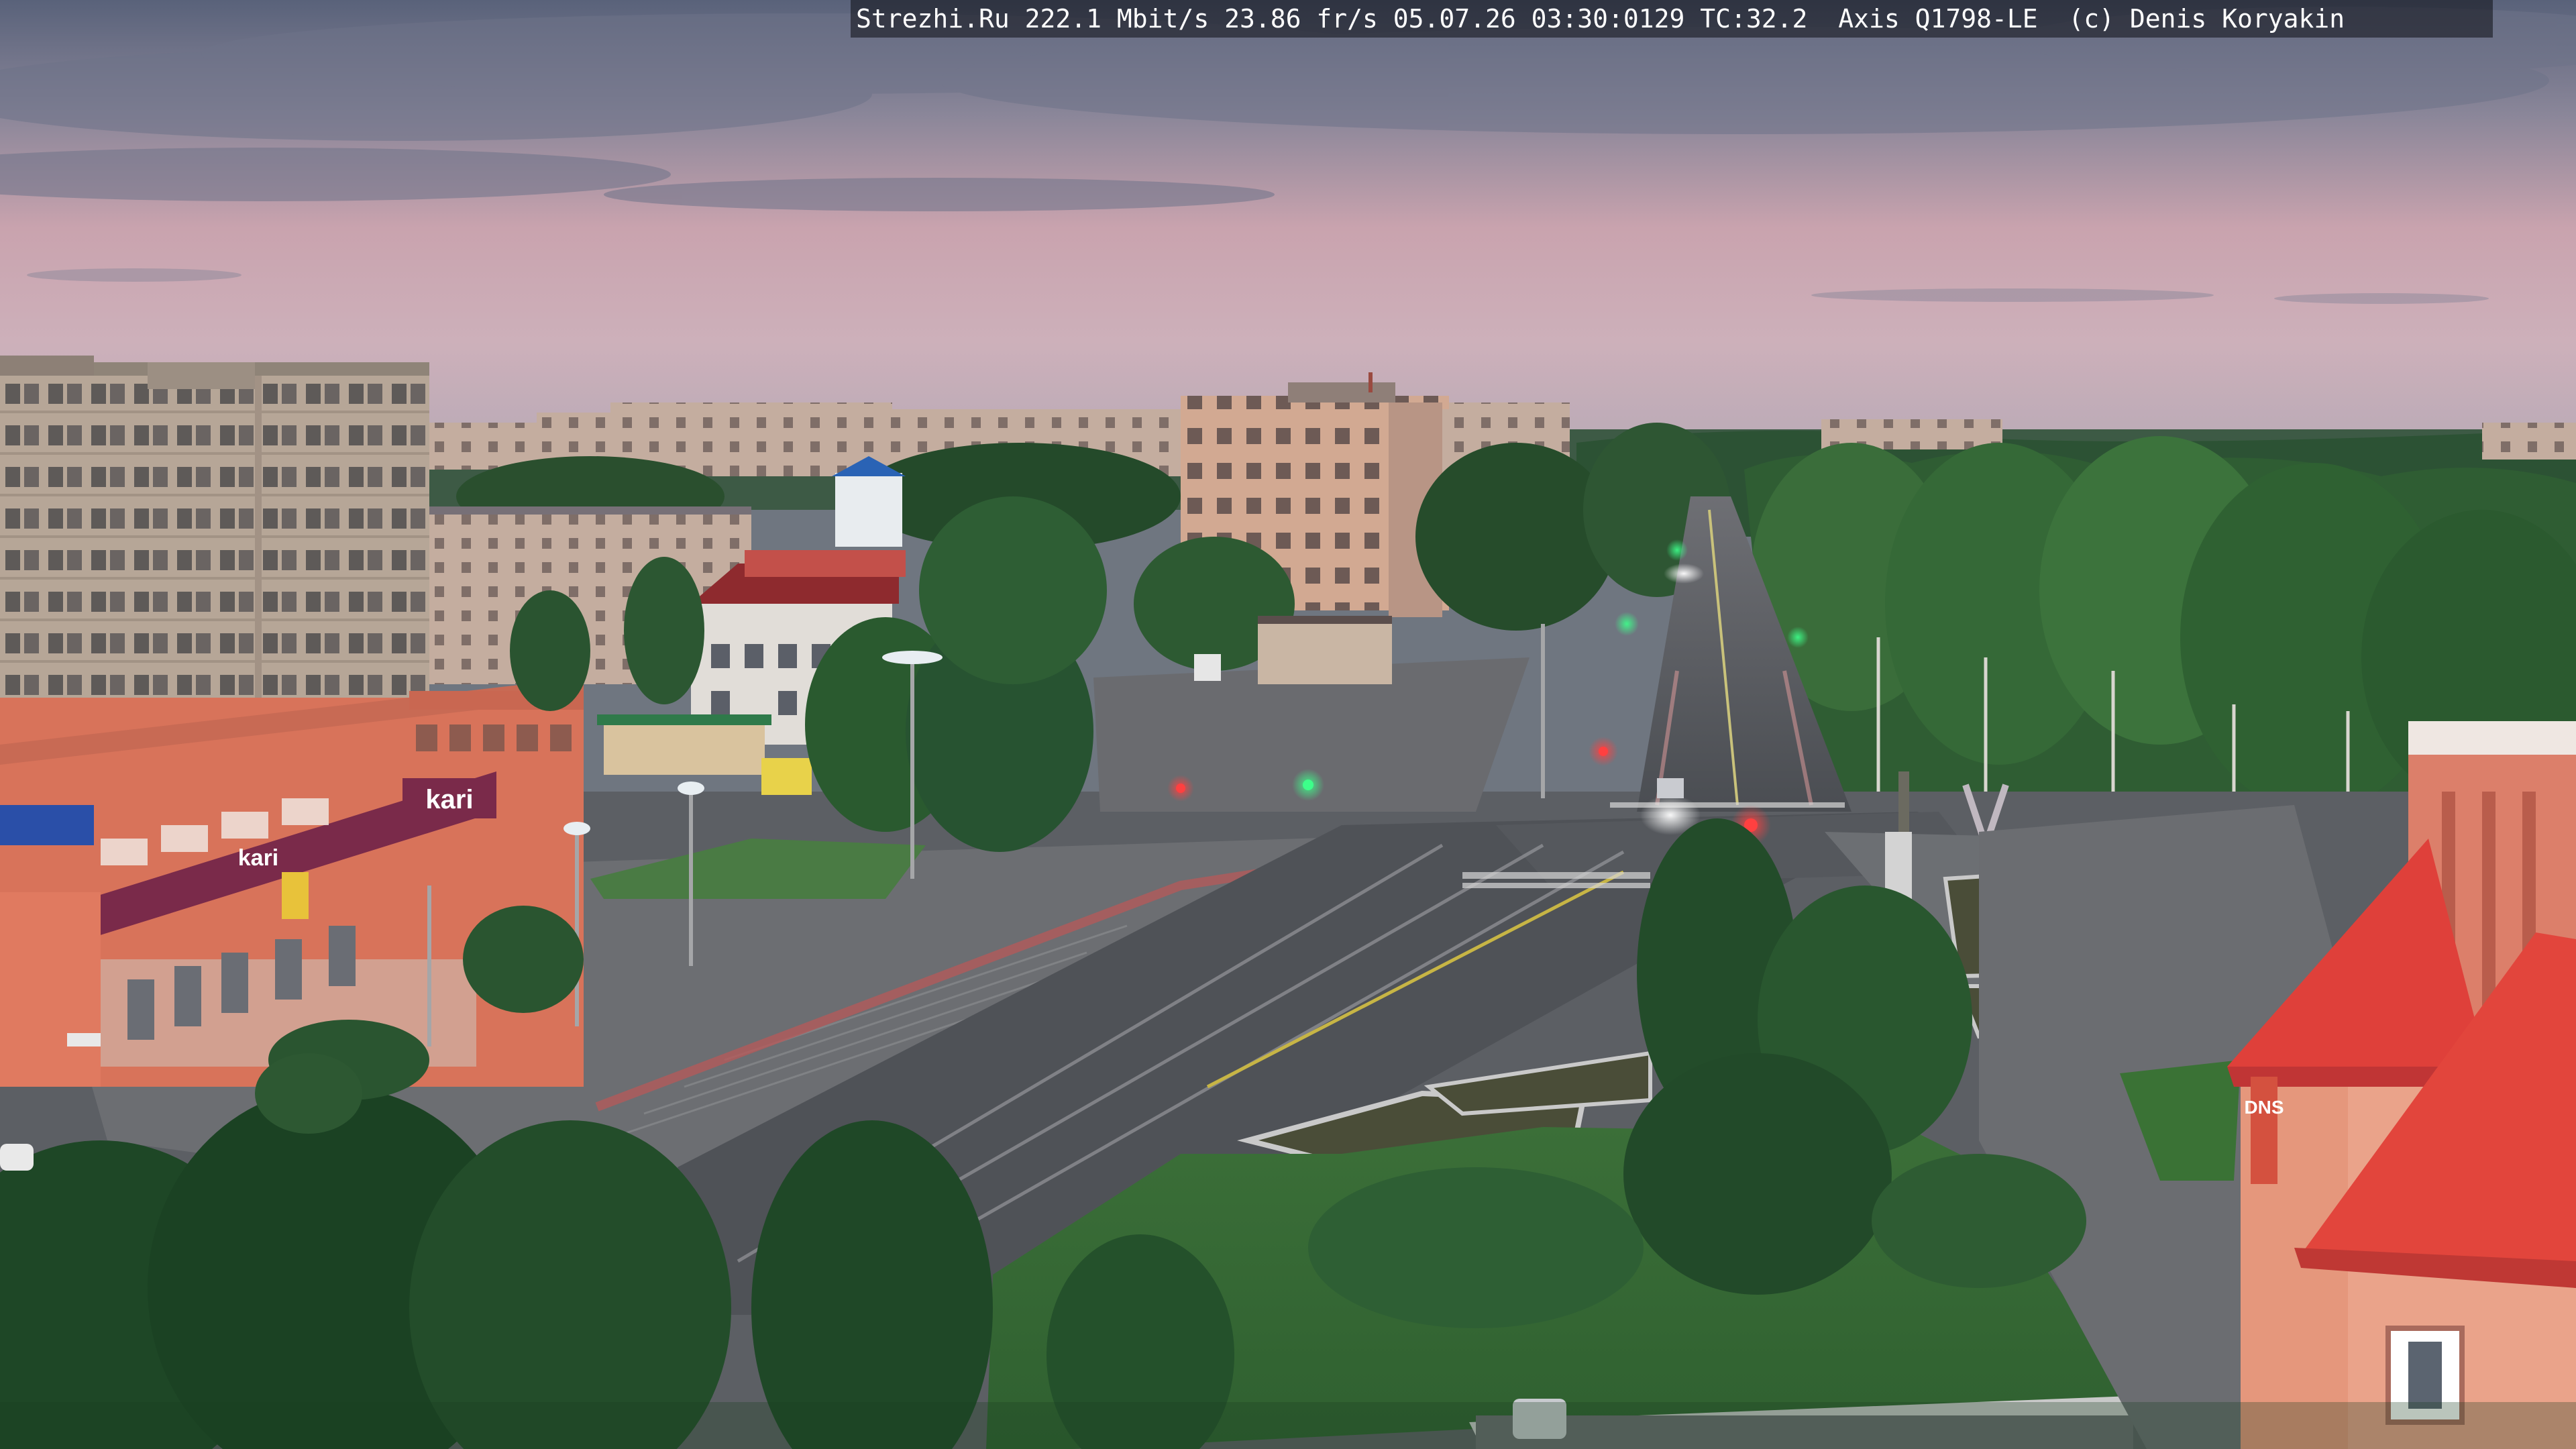  Describe the element at coordinates (2264, 1107) in the screenshot. I see `dns-sign-text: DNS` at that location.